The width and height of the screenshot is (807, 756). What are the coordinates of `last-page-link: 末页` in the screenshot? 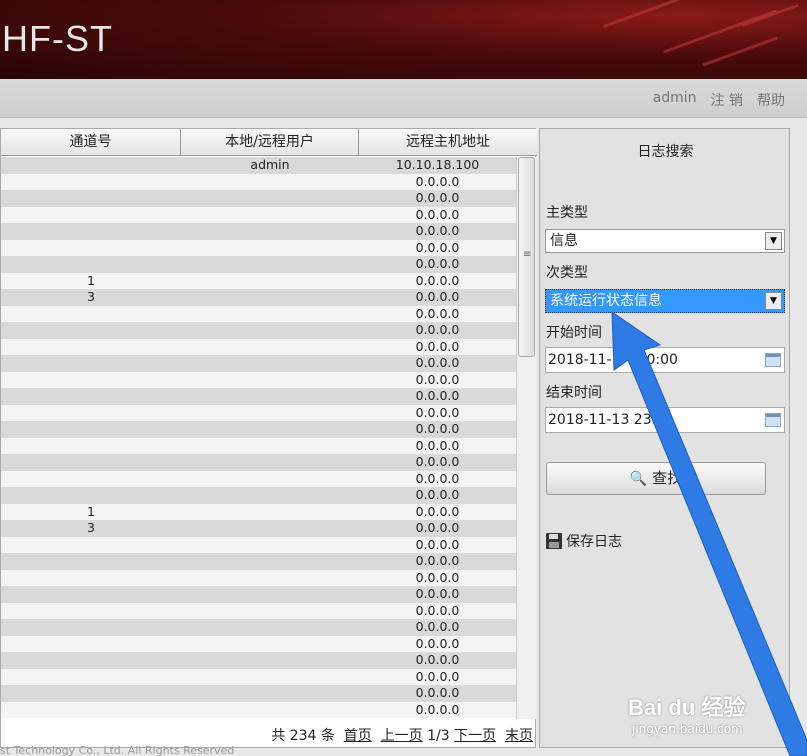 It's located at (519, 736).